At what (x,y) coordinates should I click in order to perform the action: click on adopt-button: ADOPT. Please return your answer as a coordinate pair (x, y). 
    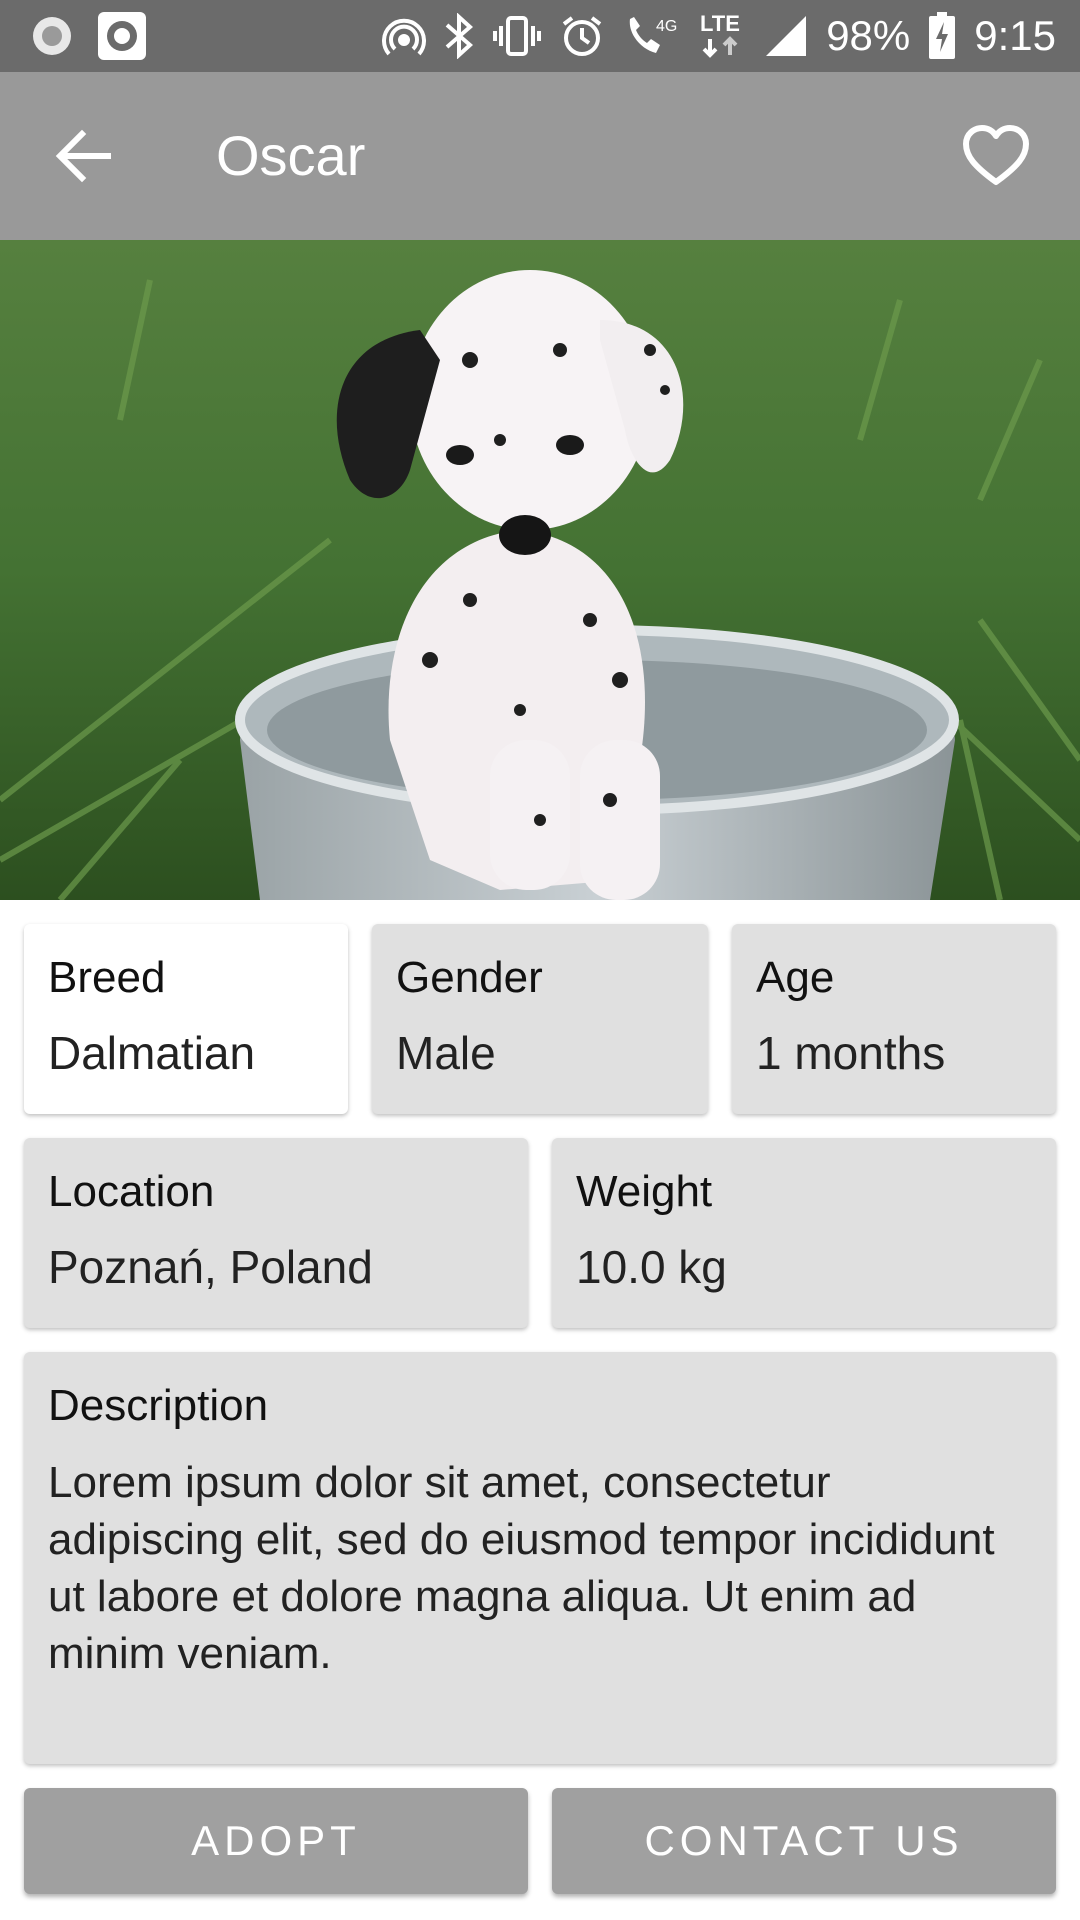
    Looking at the image, I should click on (276, 1841).